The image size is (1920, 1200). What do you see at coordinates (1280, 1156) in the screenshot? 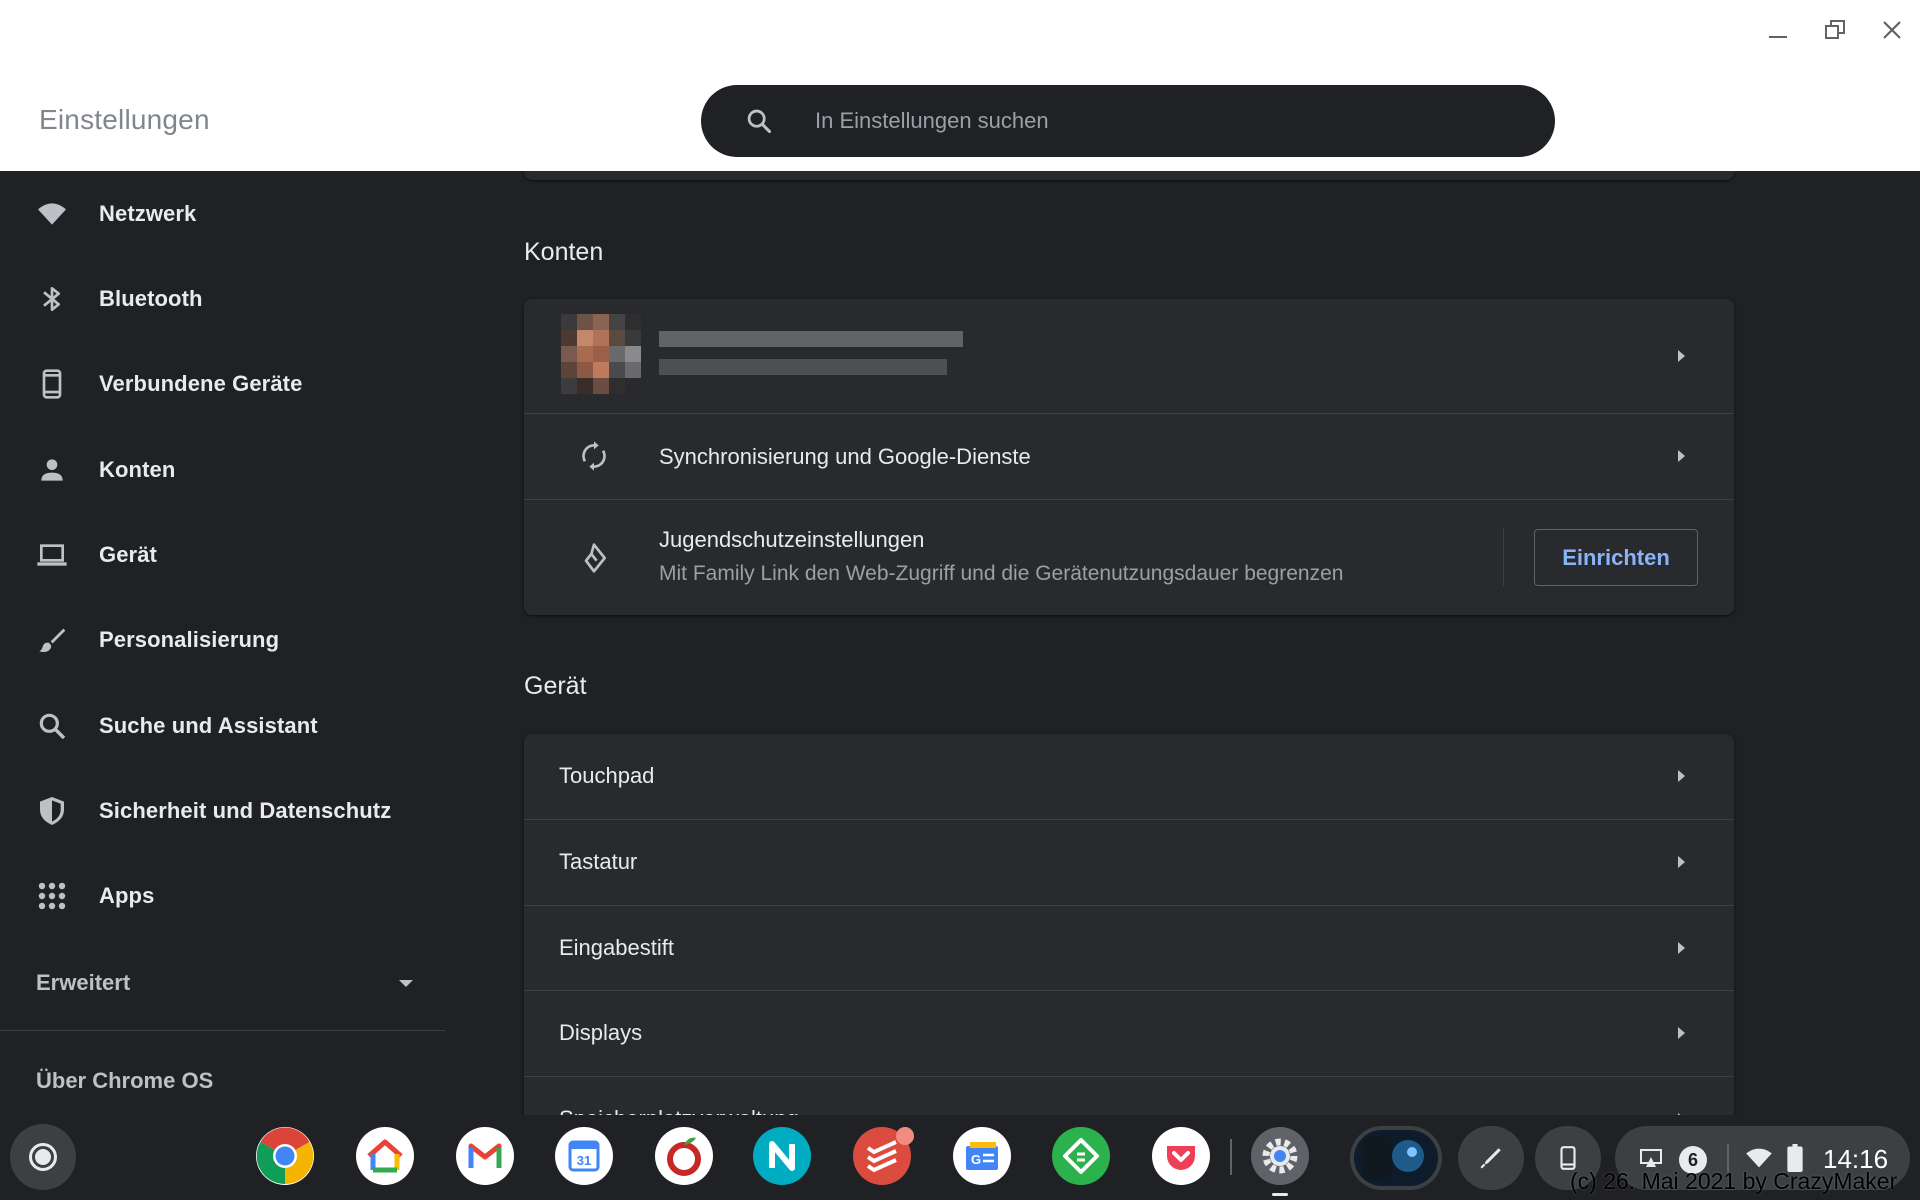
I see `settings-gear-icon` at bounding box center [1280, 1156].